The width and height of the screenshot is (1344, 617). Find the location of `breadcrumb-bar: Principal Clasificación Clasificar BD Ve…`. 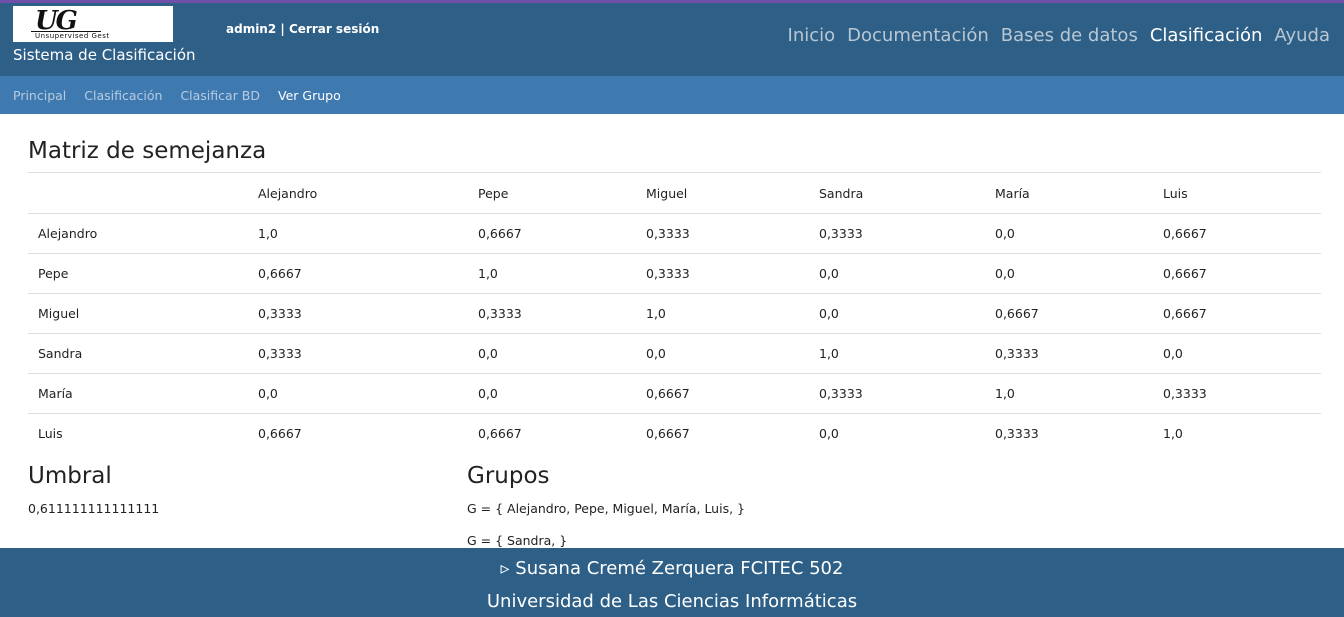

breadcrumb-bar: Principal Clasificación Clasificar BD Ve… is located at coordinates (672, 95).